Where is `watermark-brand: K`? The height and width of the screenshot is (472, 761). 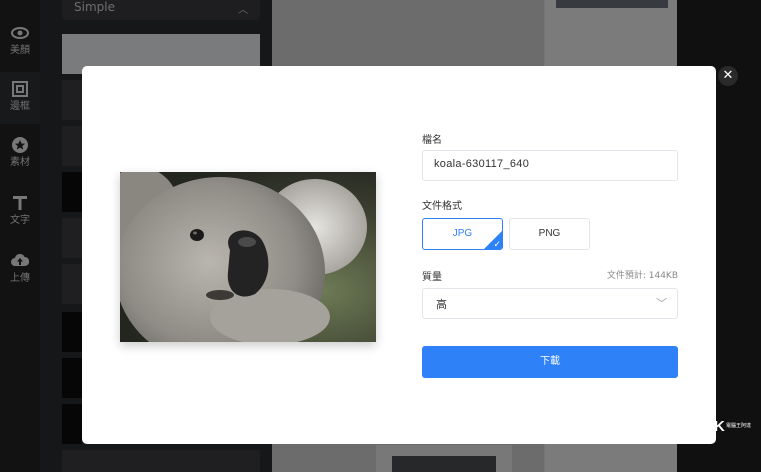 watermark-brand: K is located at coordinates (719, 426).